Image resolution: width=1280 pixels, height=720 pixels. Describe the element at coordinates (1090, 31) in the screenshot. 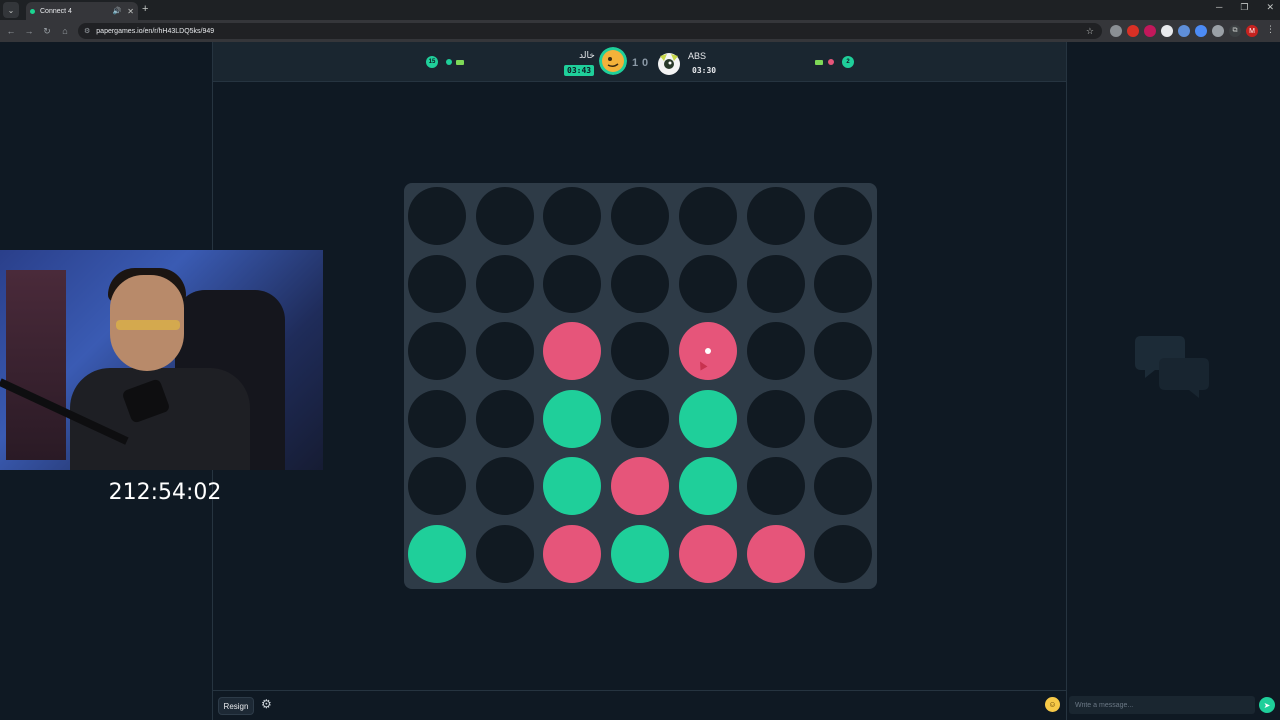

I see `bookmark-star-icon: ☆` at that location.